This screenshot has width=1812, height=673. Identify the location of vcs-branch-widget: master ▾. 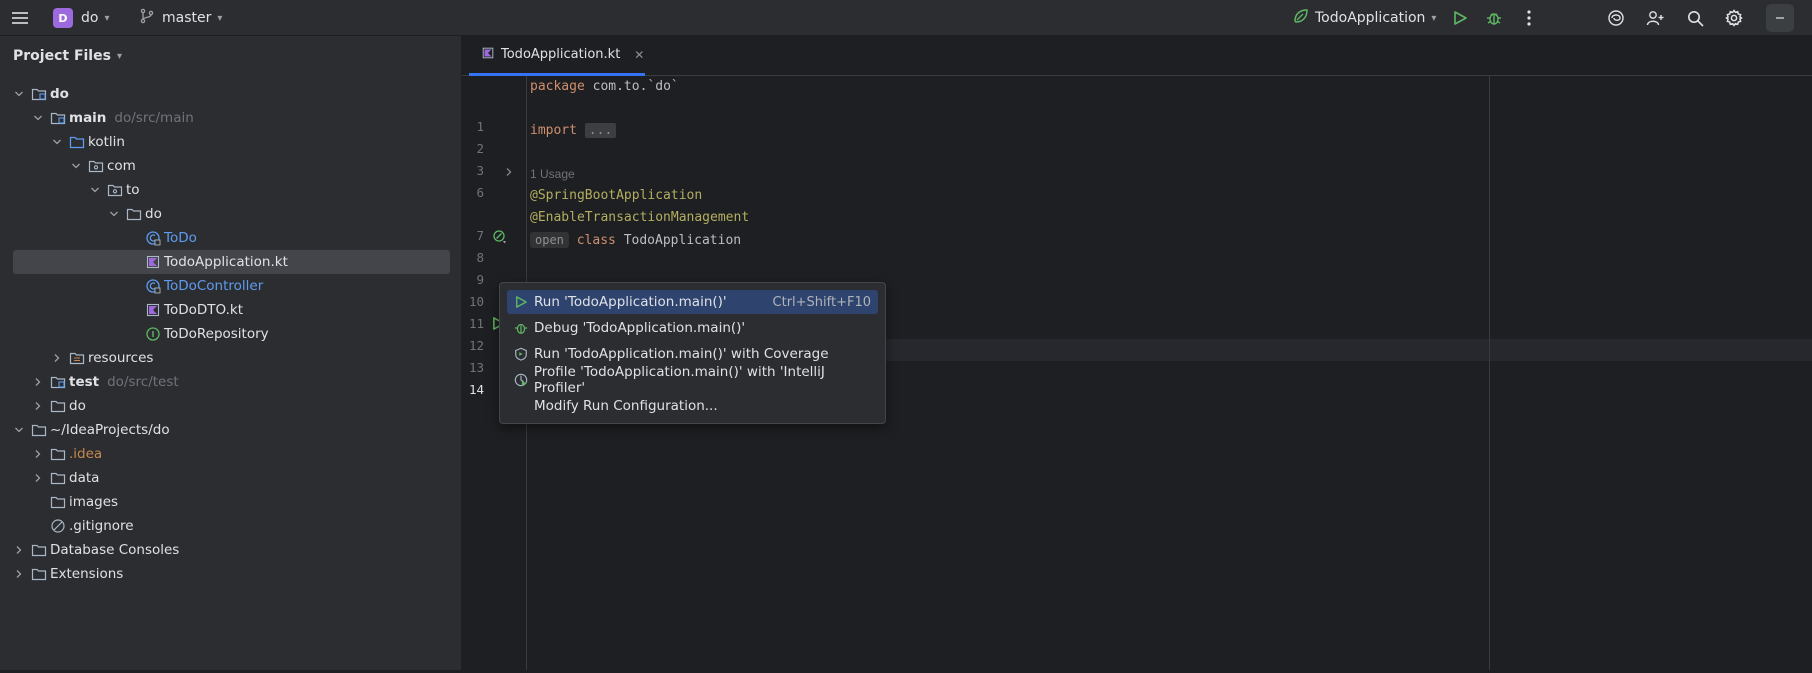
(180, 18).